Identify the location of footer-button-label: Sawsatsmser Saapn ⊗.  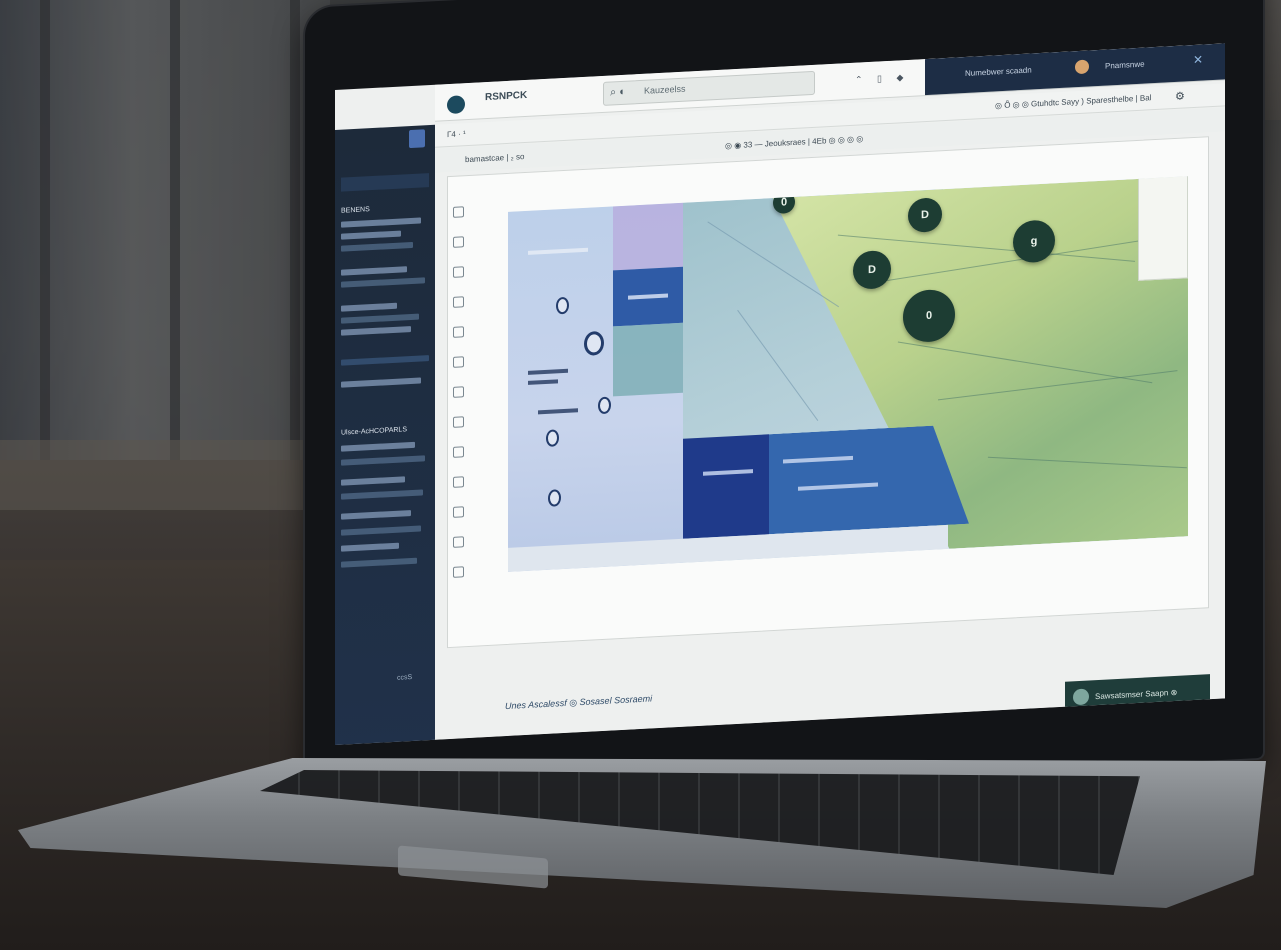
(1136, 694).